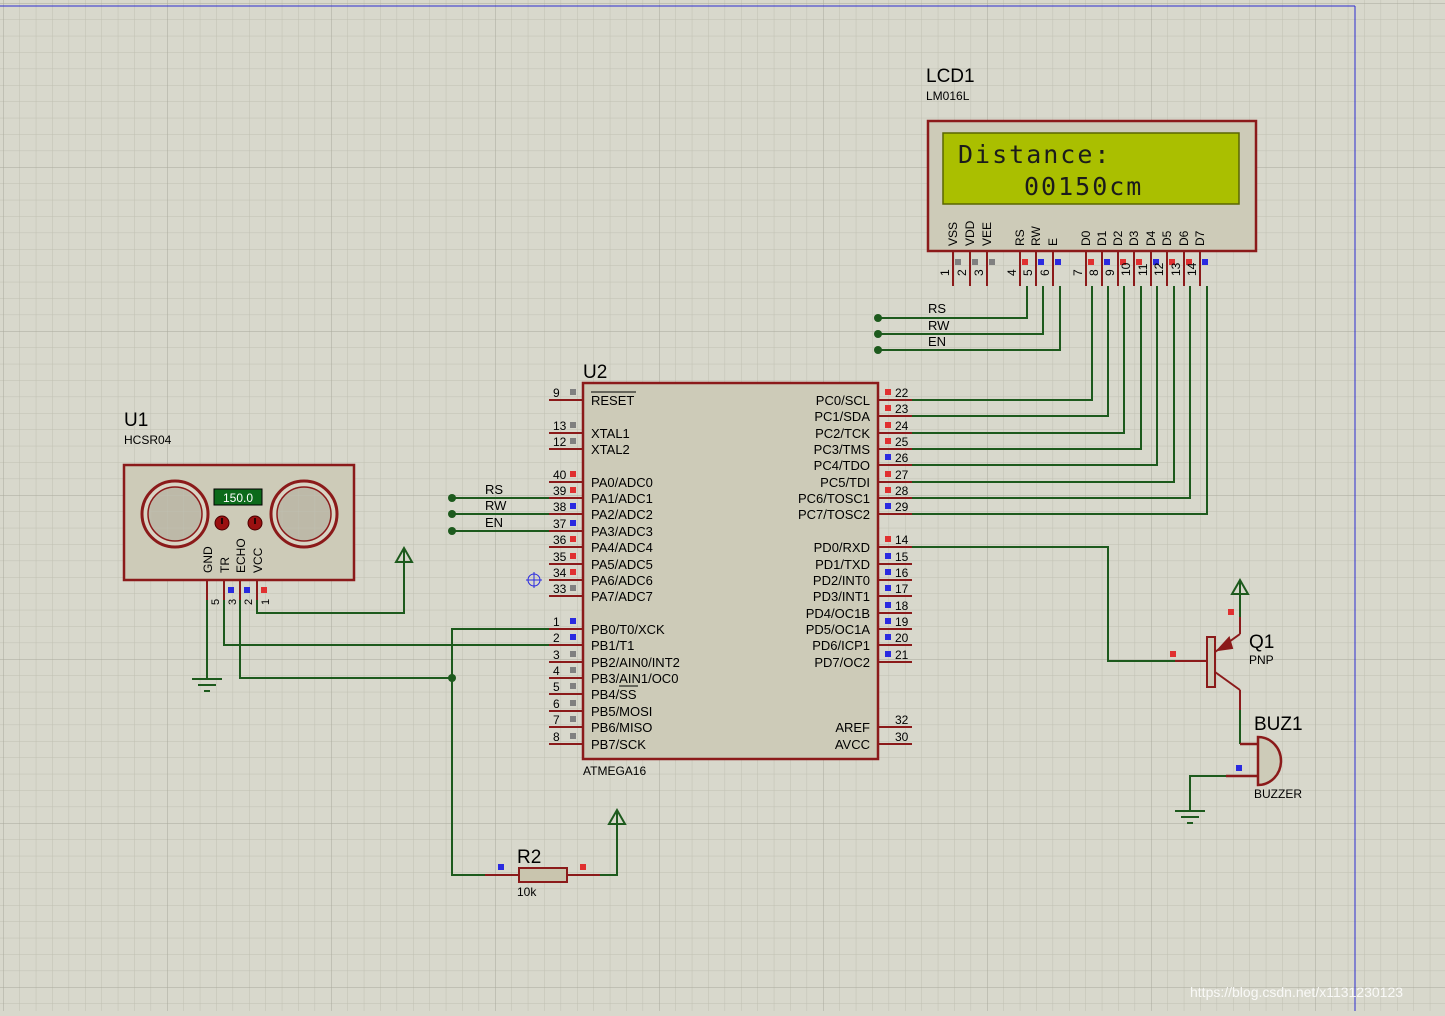 This screenshot has width=1445, height=1016. Describe the element at coordinates (902, 475) in the screenshot. I see `mcu-right-pin-number: 27` at that location.